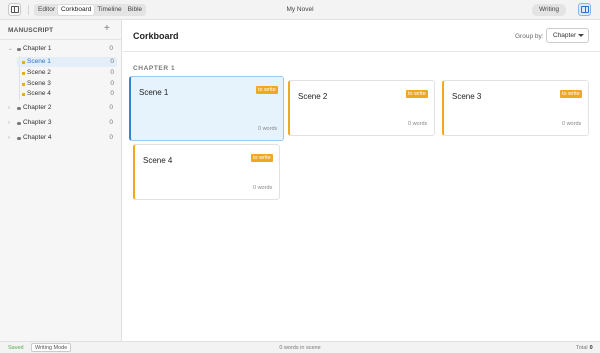 The width and height of the screenshot is (600, 353). I want to click on group-by-value: Chapter, so click(565, 35).